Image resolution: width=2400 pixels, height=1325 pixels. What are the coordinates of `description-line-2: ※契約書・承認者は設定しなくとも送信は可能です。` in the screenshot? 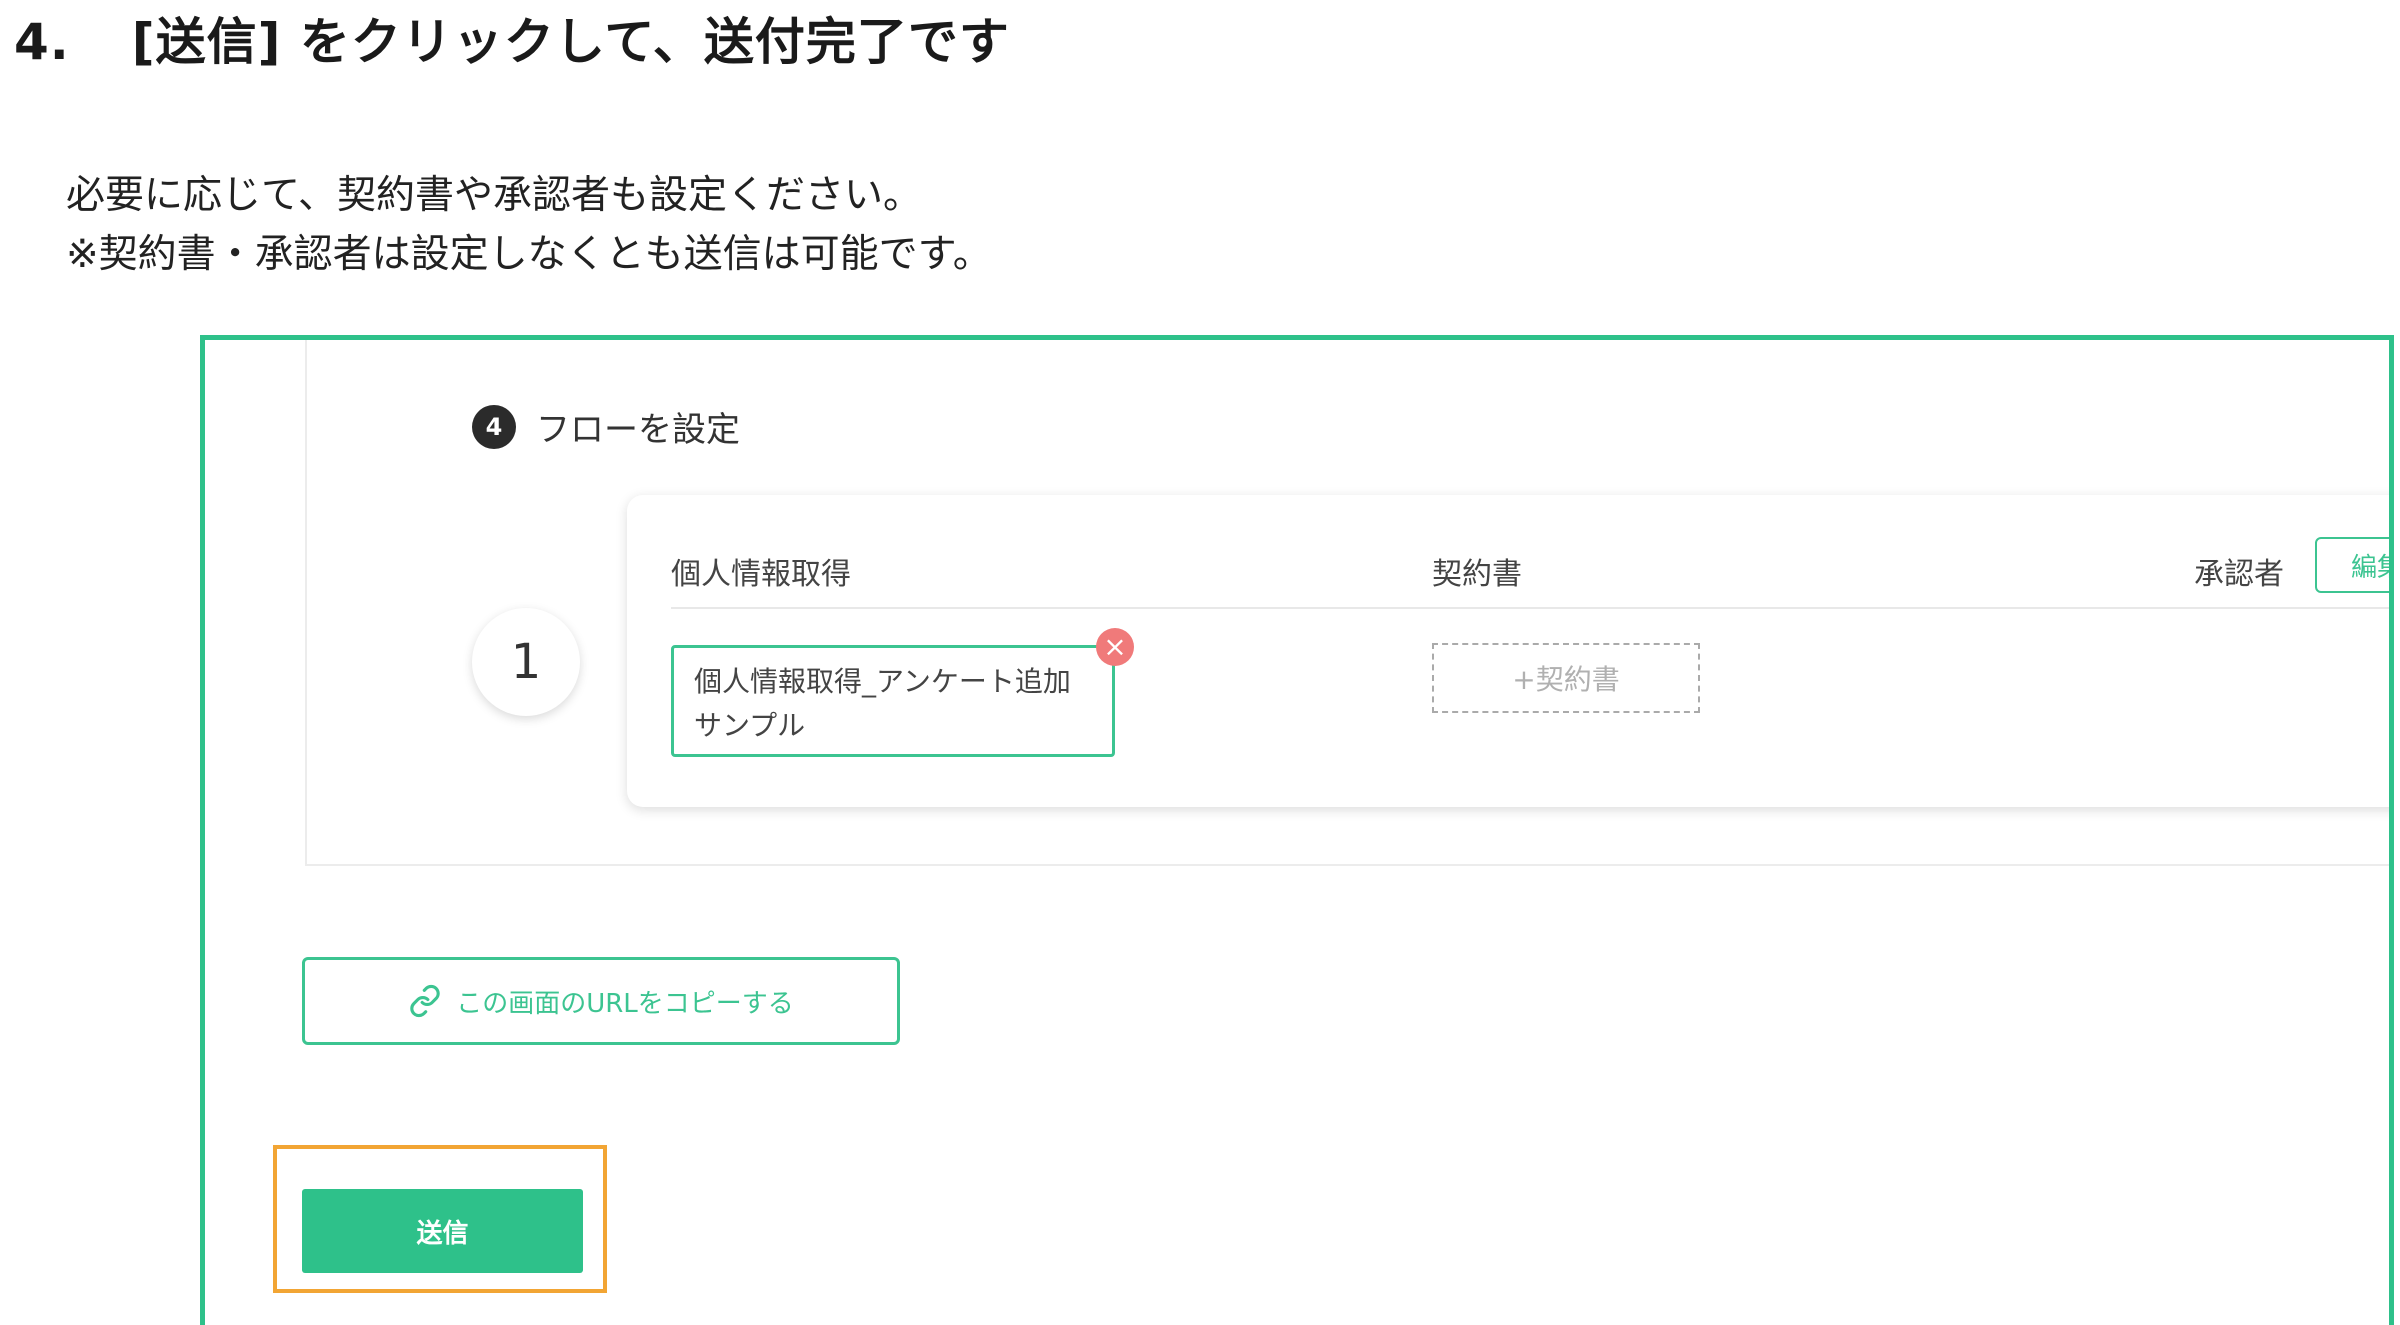 It's located at (529, 254).